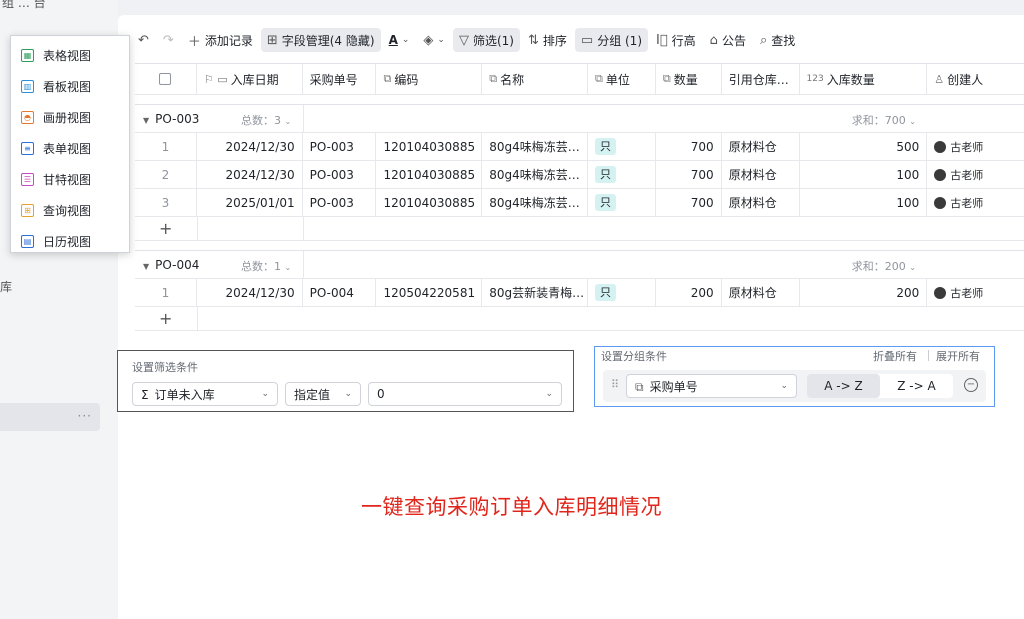  What do you see at coordinates (864, 79) in the screenshot?
I see `column-header-in-qty: 123 入库数量` at bounding box center [864, 79].